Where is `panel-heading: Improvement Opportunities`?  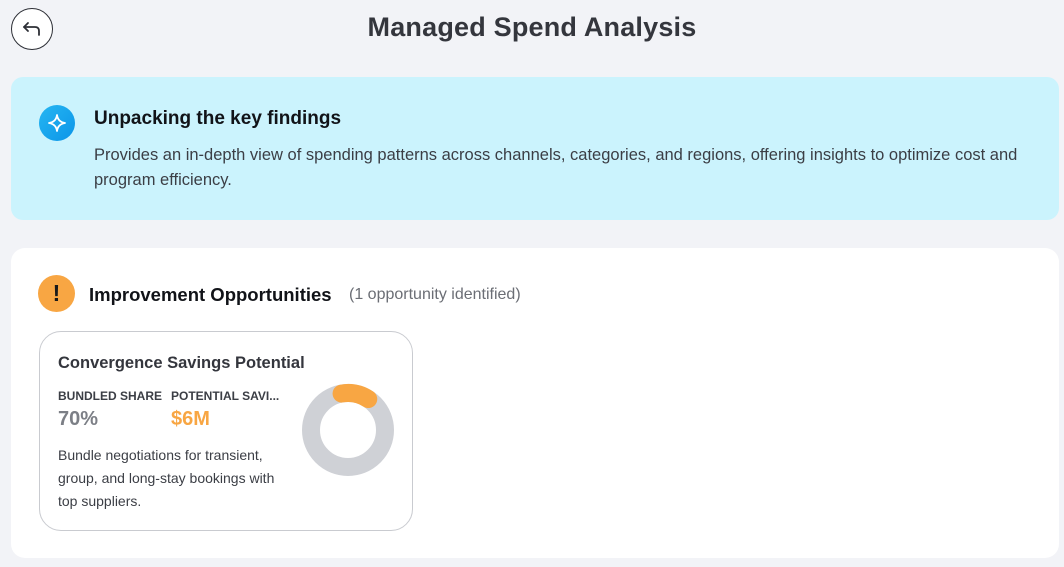 panel-heading: Improvement Opportunities is located at coordinates (210, 294).